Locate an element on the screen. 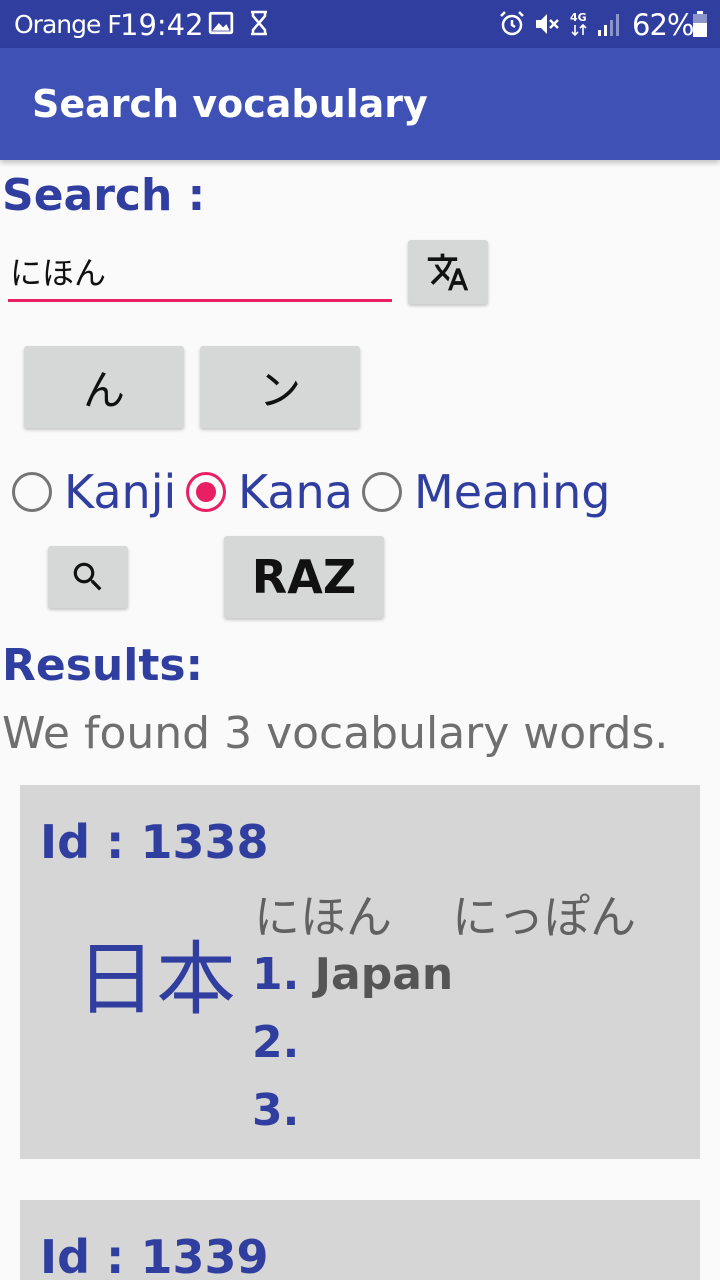 The width and height of the screenshot is (720, 1280). translate-button is located at coordinates (448, 272).